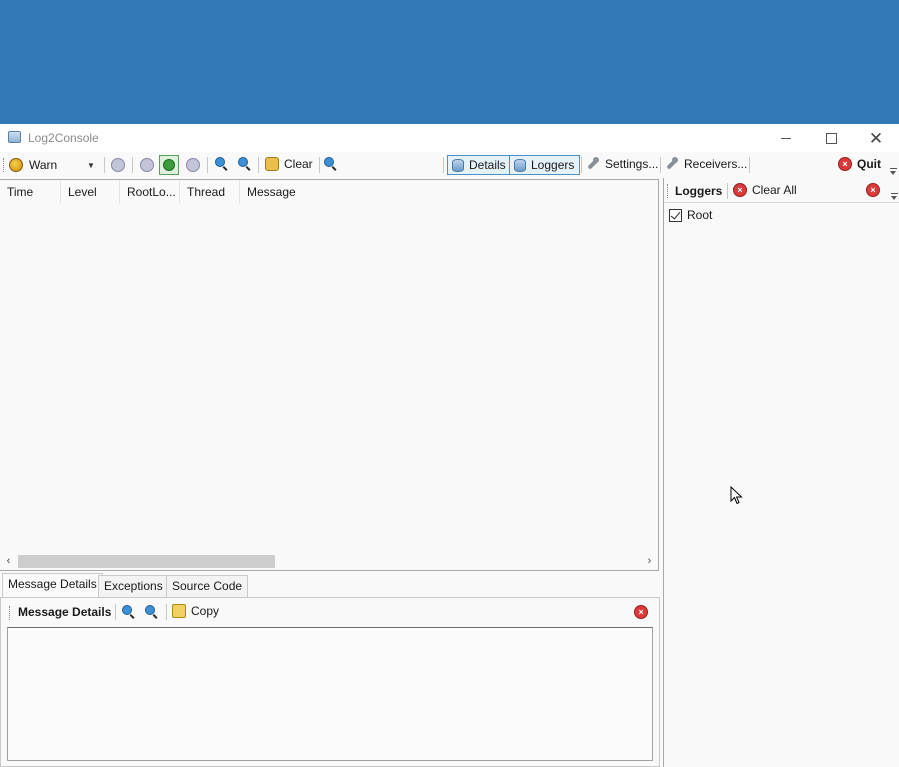  I want to click on mouse-cursor-icon, so click(736, 495).